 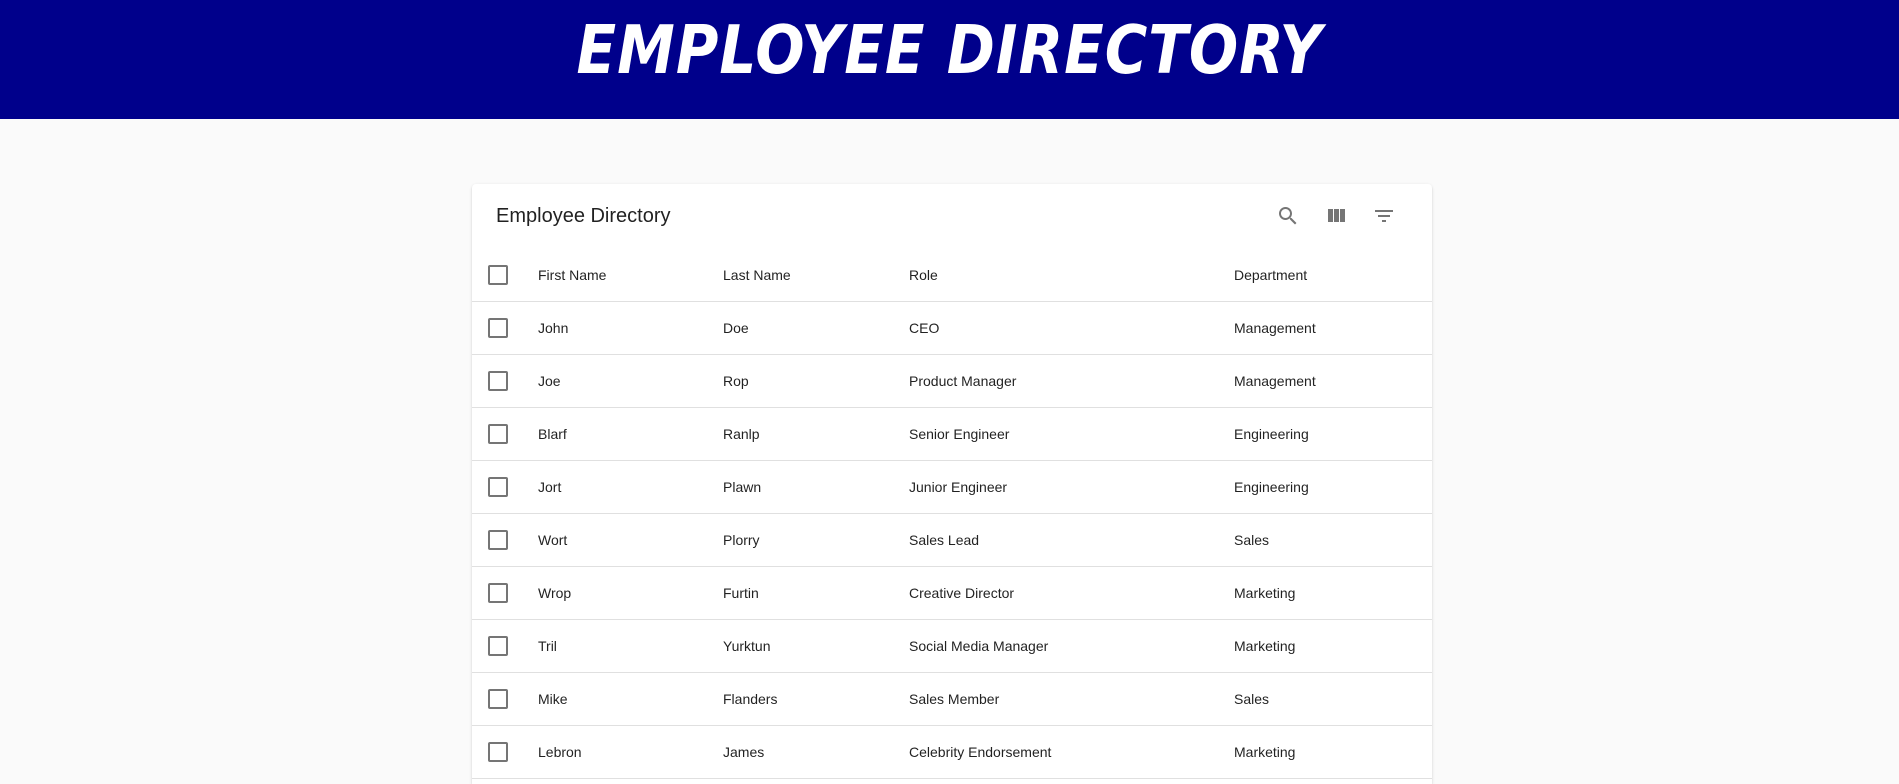 I want to click on filter-list-icon, so click(x=1384, y=216).